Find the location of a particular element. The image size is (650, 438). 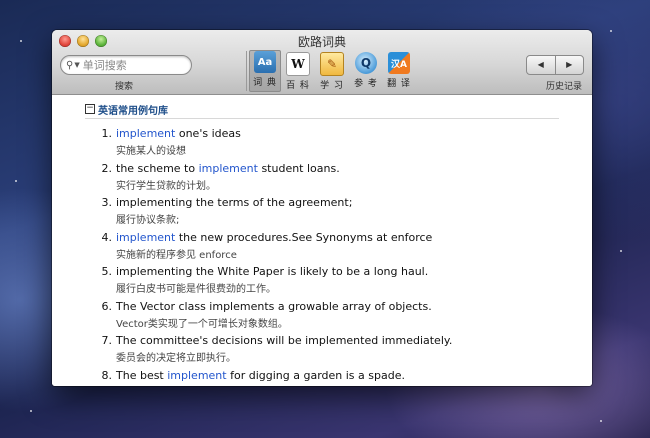

example-translation: 实施某人的设想 is located at coordinates (151, 151).